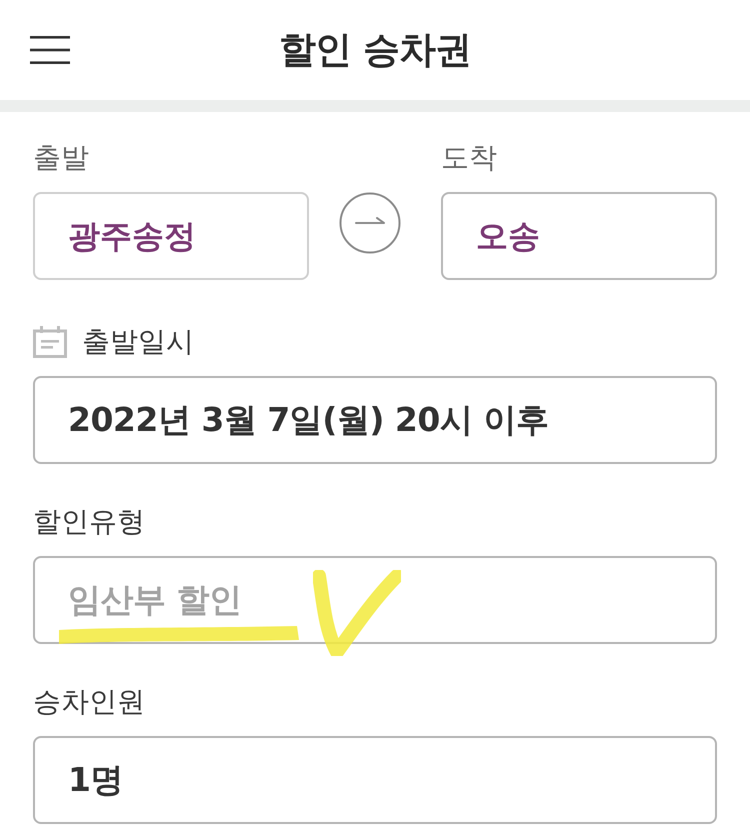  Describe the element at coordinates (89, 522) in the screenshot. I see `field-label: 할인유형` at that location.